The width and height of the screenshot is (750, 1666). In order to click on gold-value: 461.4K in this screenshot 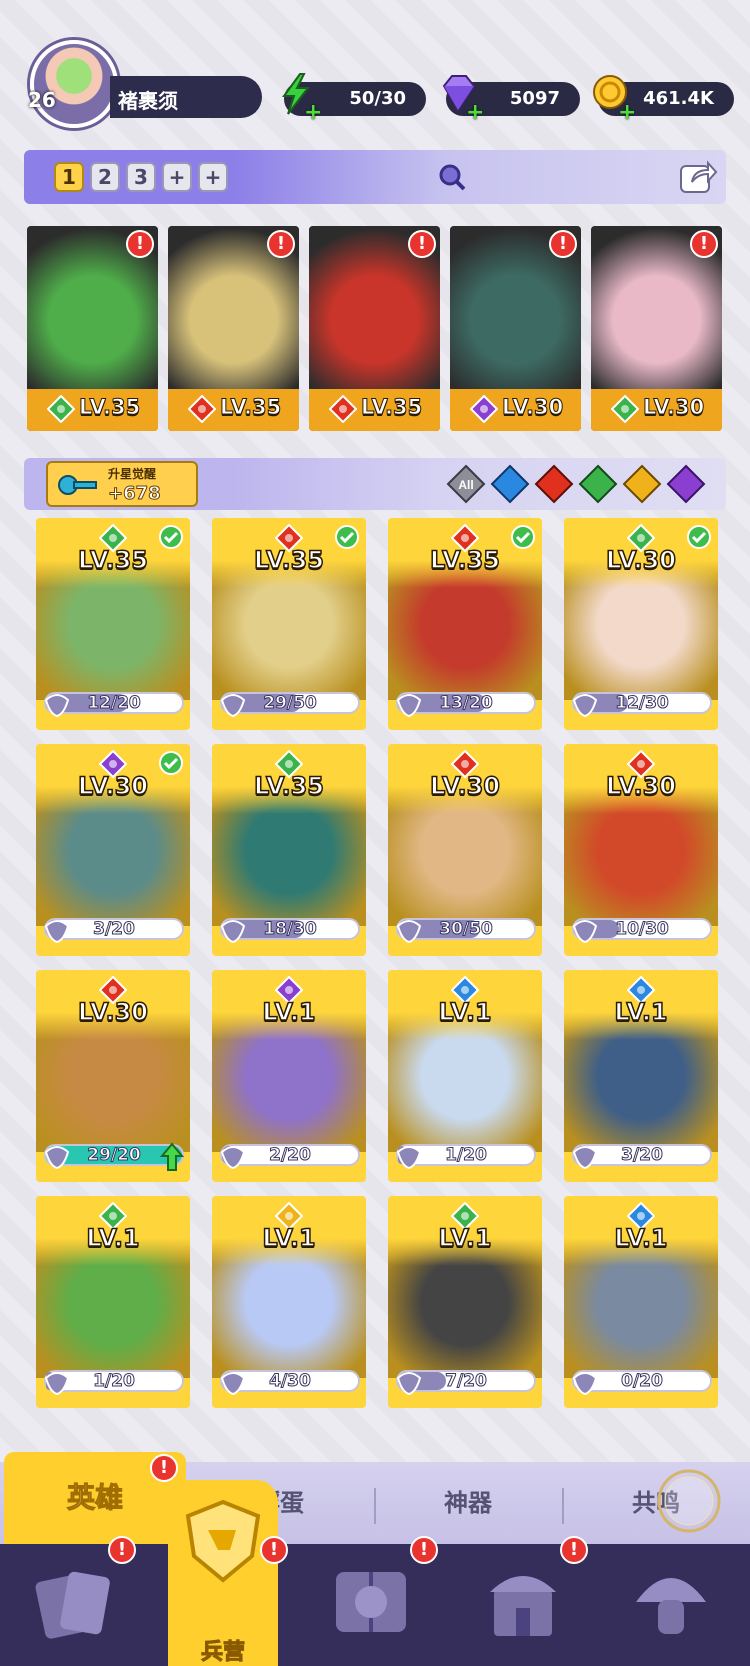, I will do `click(678, 98)`.